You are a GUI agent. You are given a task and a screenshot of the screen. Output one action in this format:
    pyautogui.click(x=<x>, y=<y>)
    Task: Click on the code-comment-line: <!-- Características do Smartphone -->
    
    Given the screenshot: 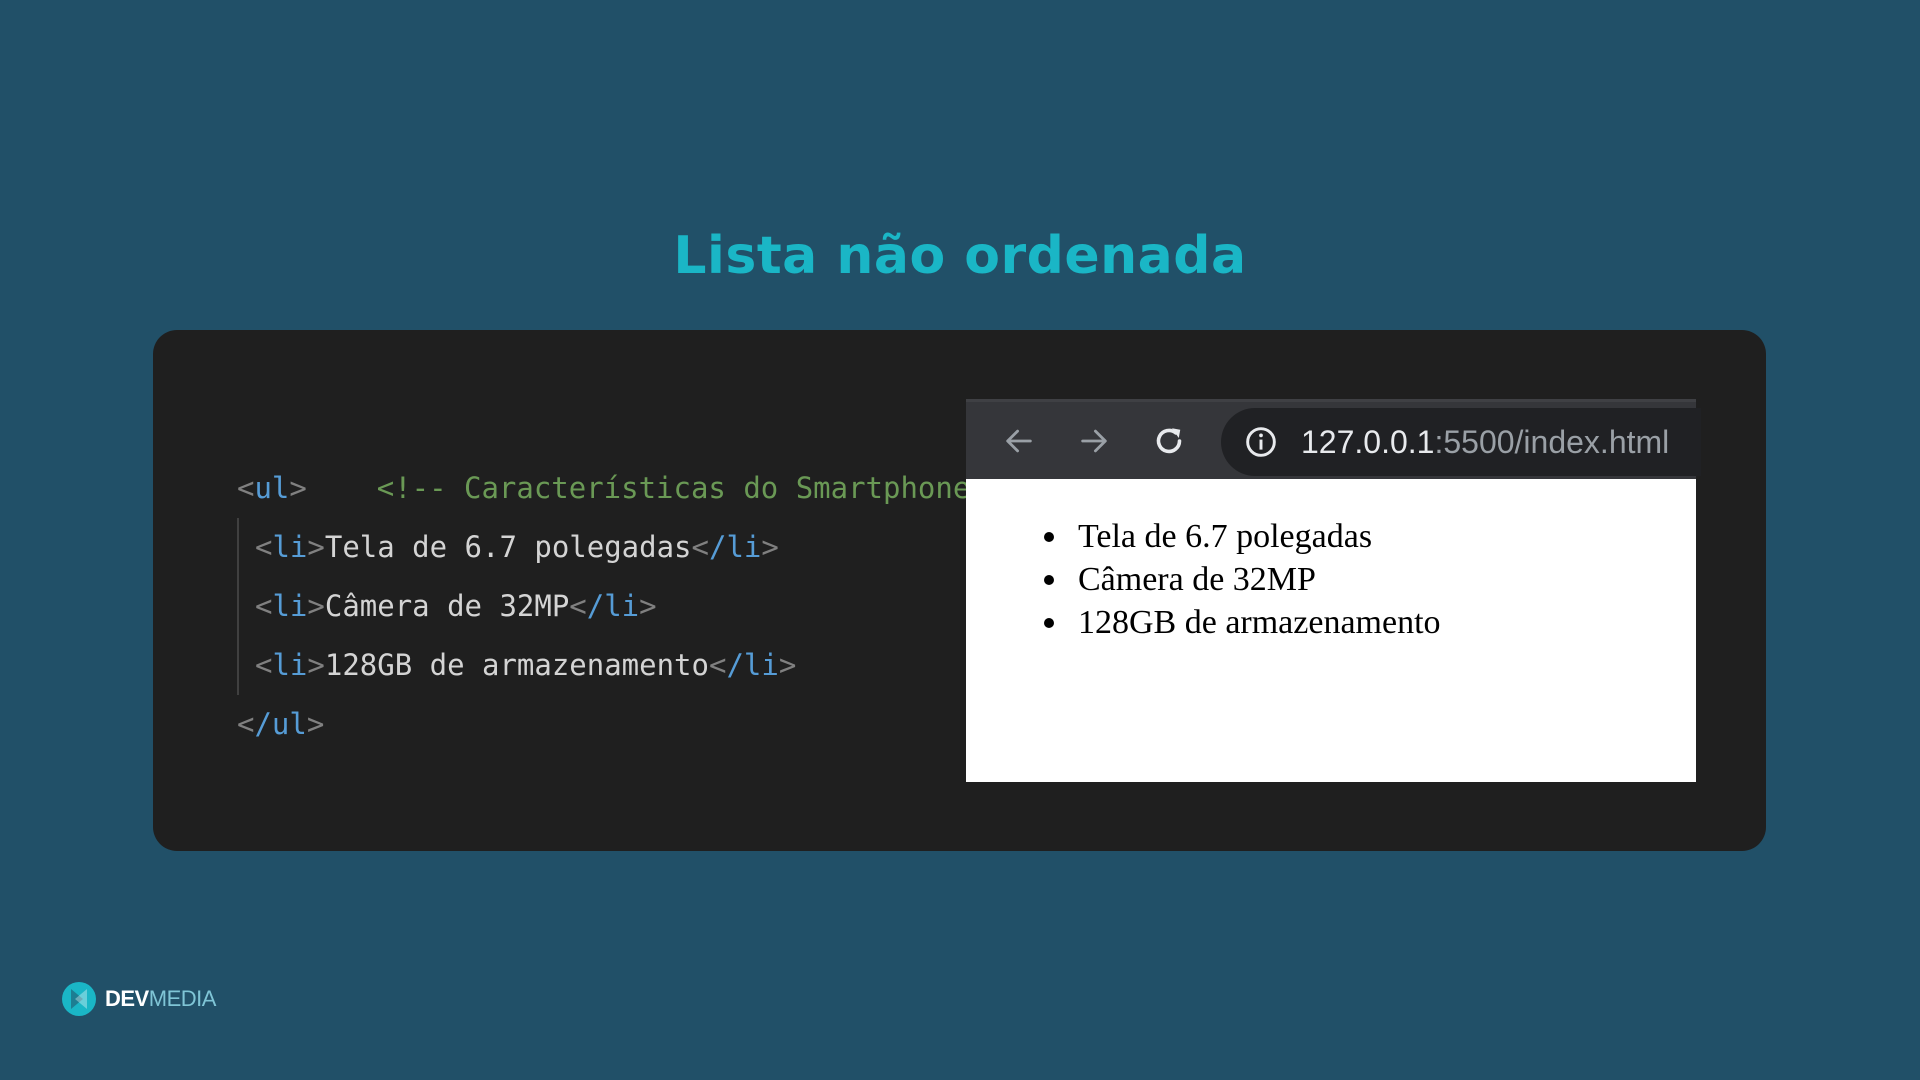 What is the action you would take?
    pyautogui.click(x=647, y=452)
    